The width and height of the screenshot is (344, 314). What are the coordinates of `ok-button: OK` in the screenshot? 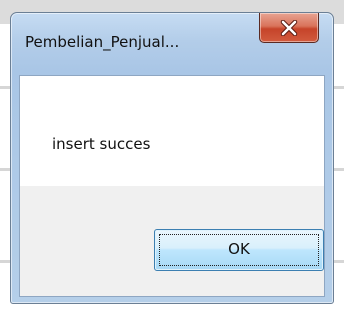 It's located at (239, 250).